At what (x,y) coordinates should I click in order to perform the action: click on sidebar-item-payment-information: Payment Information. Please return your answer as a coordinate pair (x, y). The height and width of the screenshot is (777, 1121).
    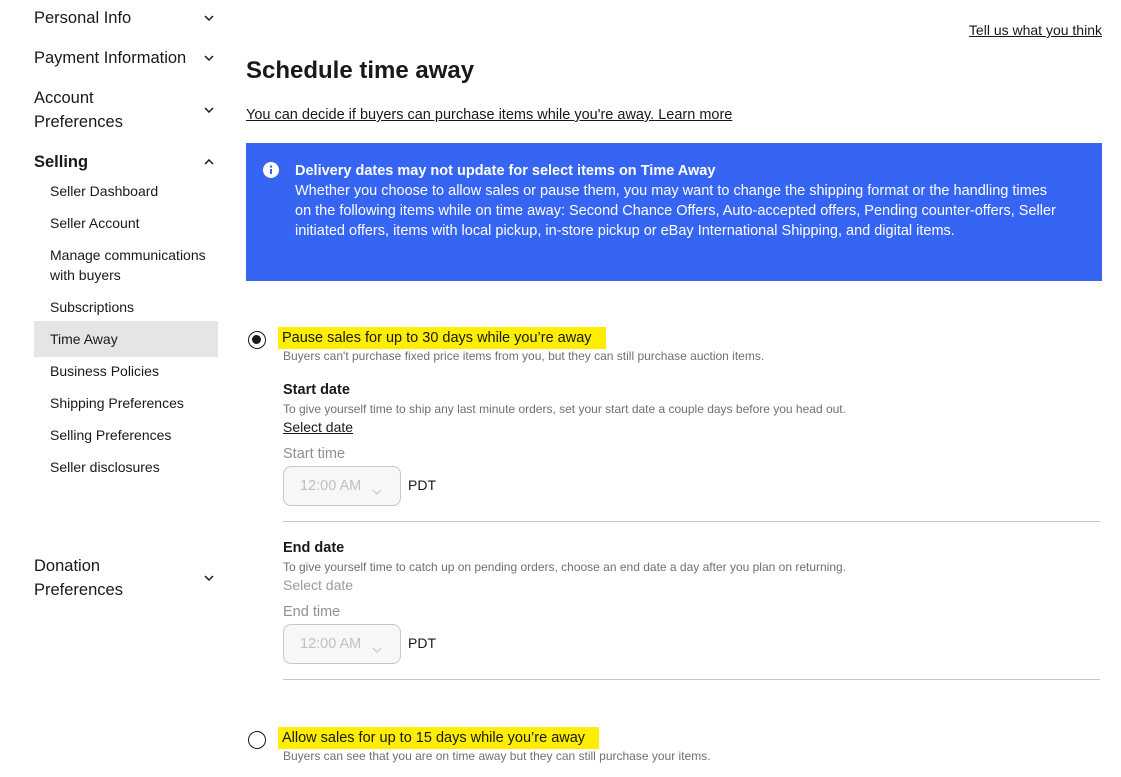
    Looking at the image, I should click on (126, 58).